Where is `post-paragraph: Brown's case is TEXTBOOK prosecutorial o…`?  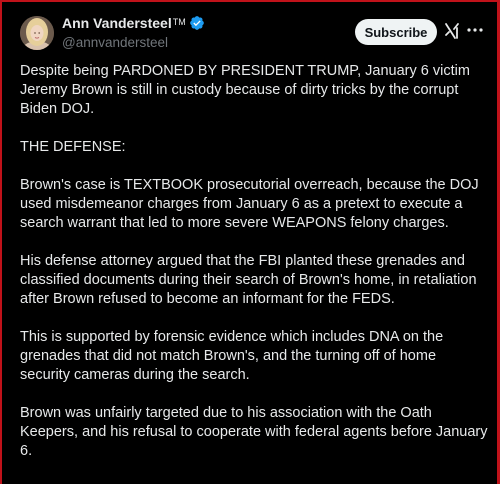 post-paragraph: Brown's case is TEXTBOOK prosecutorial o… is located at coordinates (249, 204).